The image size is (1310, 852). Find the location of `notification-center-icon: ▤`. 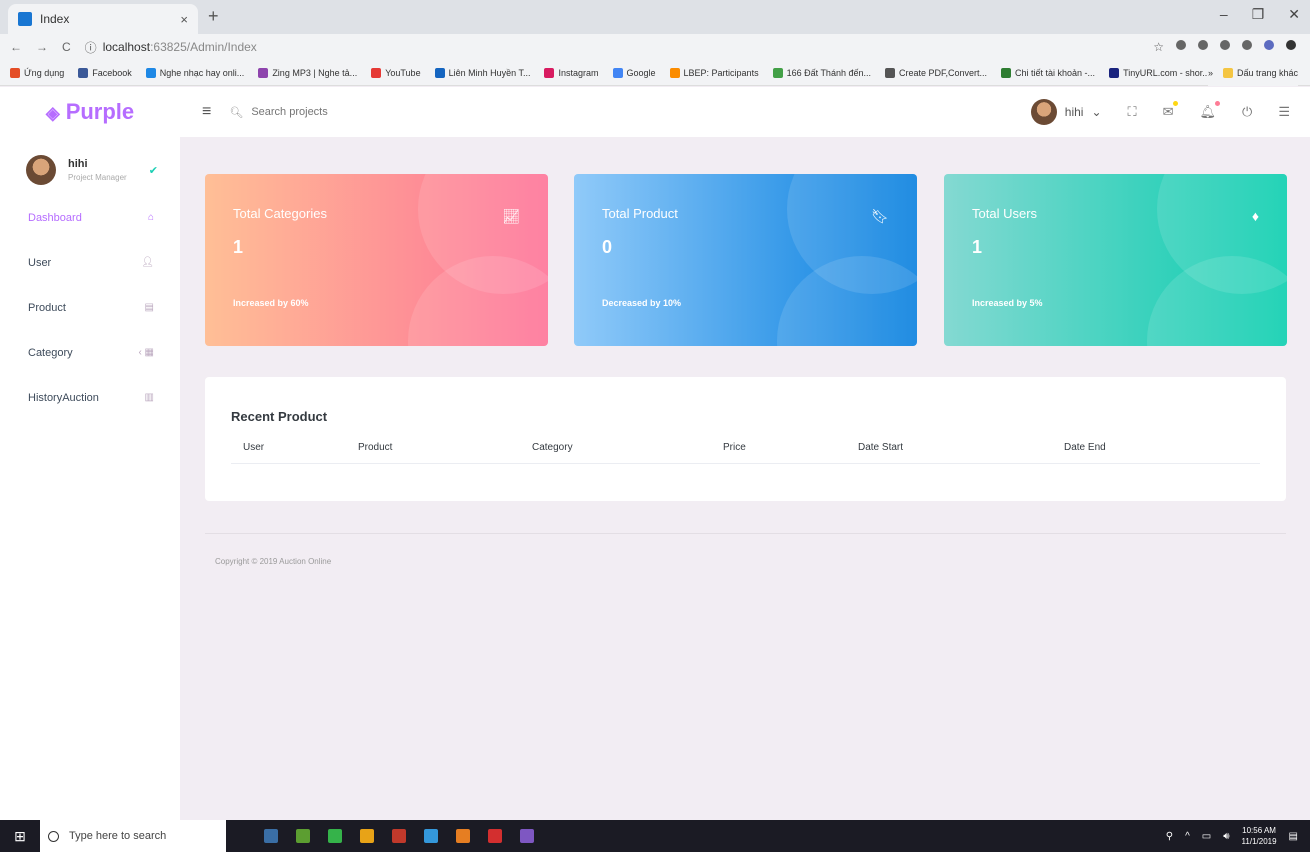

notification-center-icon: ▤ is located at coordinates (1293, 836).